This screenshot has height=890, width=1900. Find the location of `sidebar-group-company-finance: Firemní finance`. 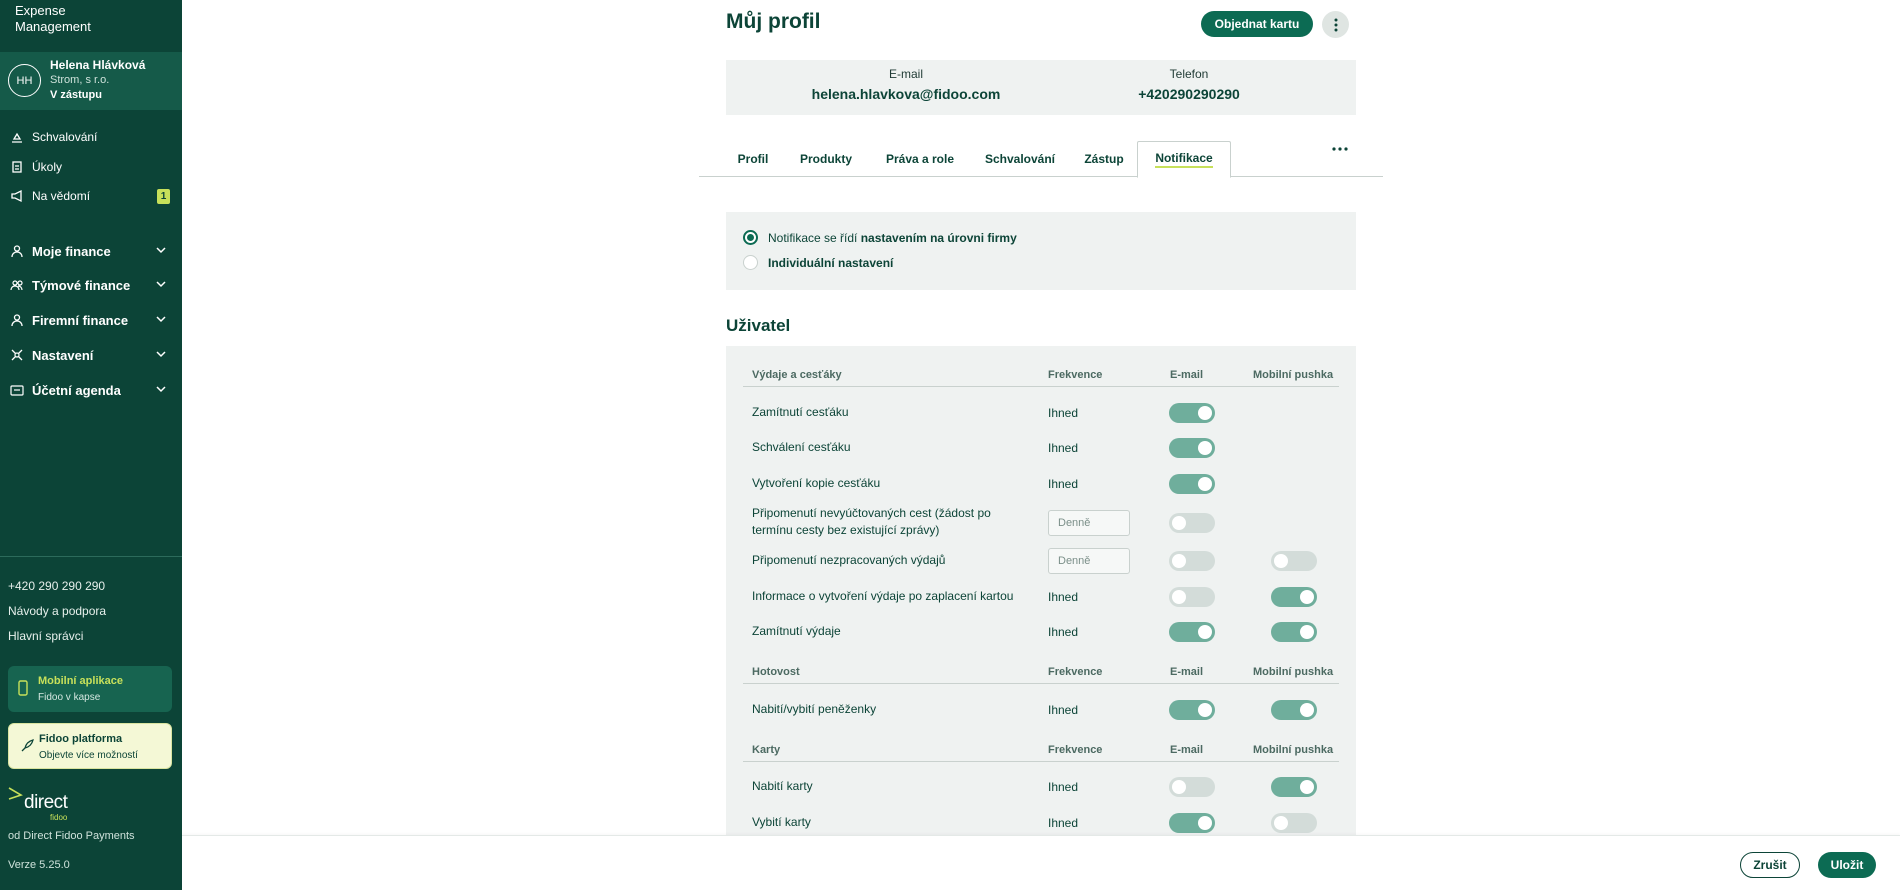

sidebar-group-company-finance: Firemní finance is located at coordinates (91, 320).